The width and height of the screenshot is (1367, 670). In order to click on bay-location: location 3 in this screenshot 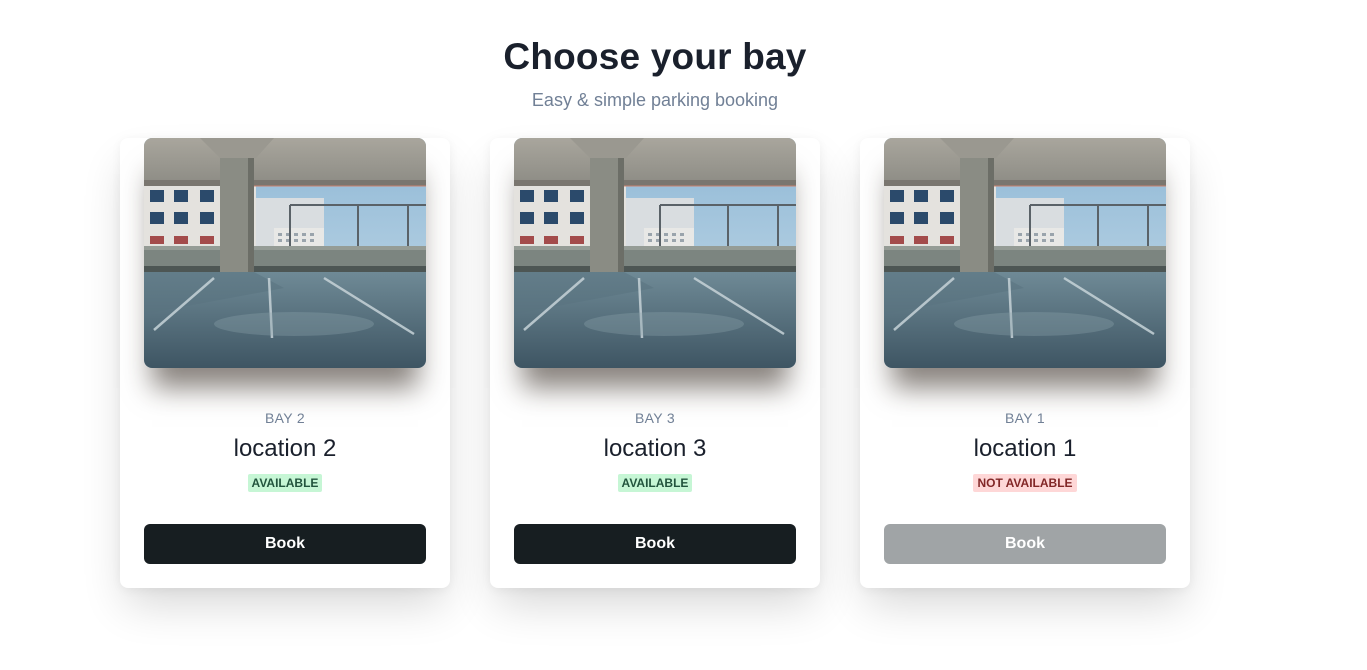, I will do `click(655, 448)`.